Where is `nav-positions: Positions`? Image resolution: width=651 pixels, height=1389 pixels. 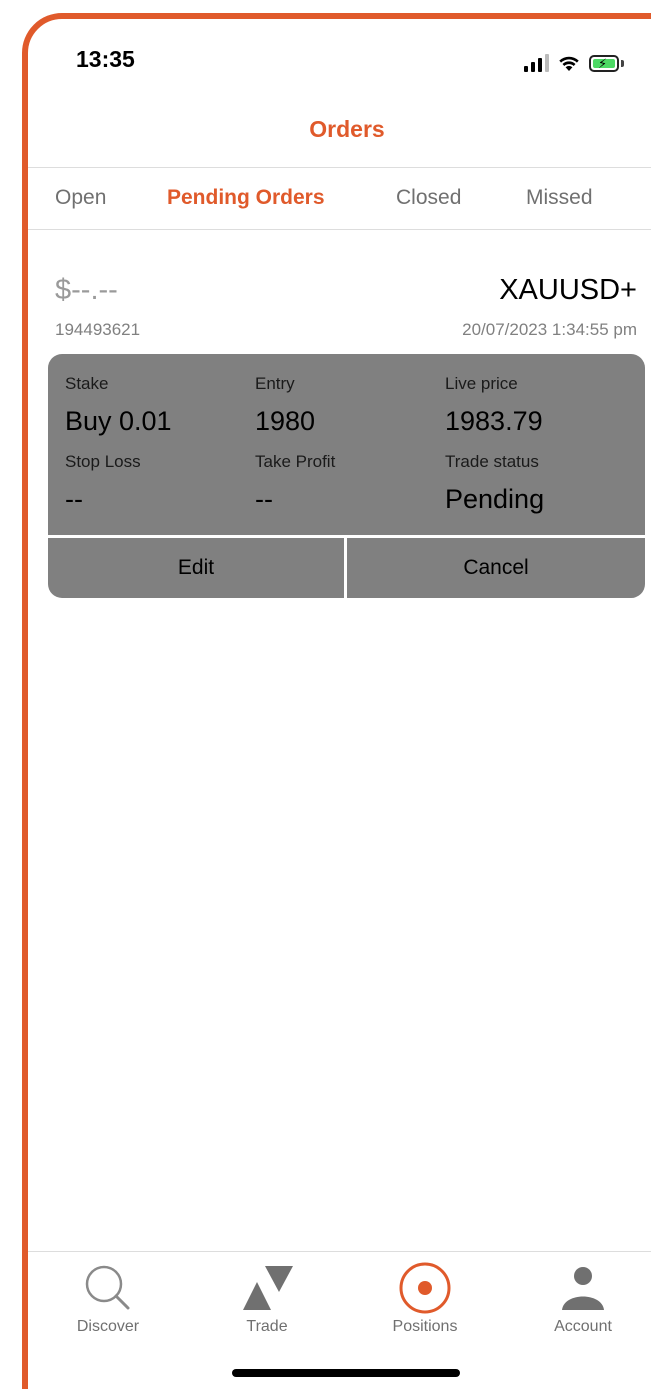 nav-positions: Positions is located at coordinates (425, 1299).